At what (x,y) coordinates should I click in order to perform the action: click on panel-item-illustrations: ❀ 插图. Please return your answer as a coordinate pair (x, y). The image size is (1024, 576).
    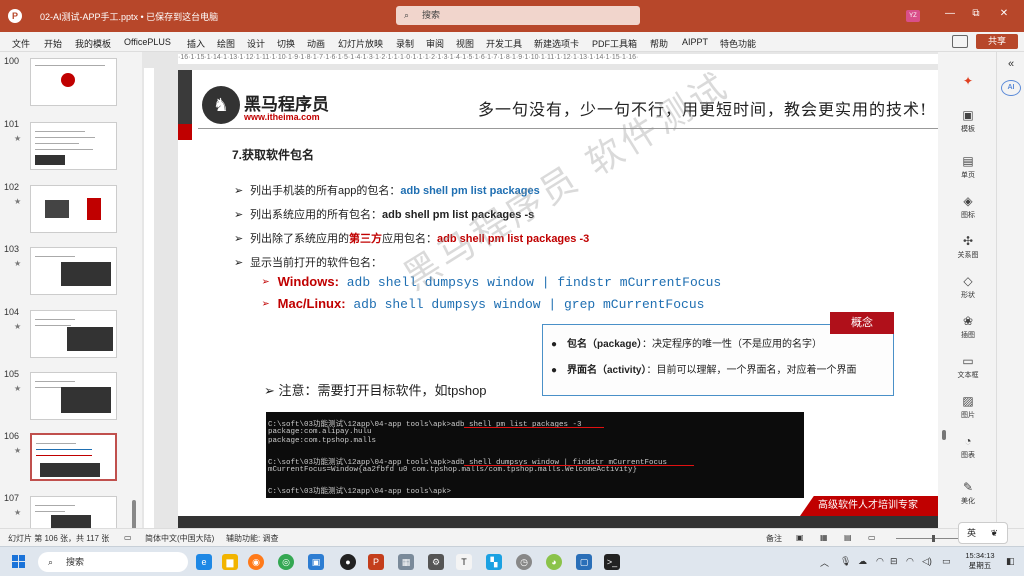
    Looking at the image, I should click on (968, 327).